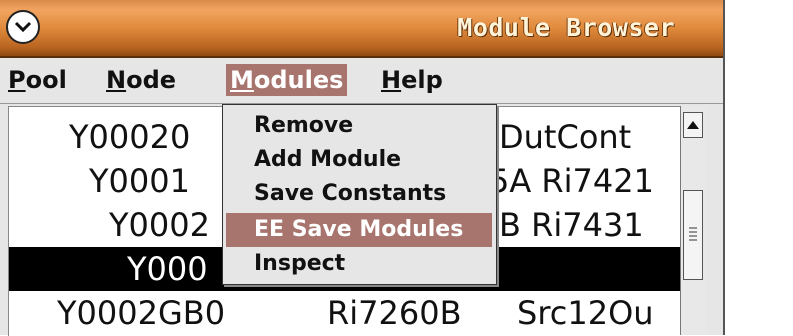  I want to click on module-type: Ri7260B, so click(394, 313).